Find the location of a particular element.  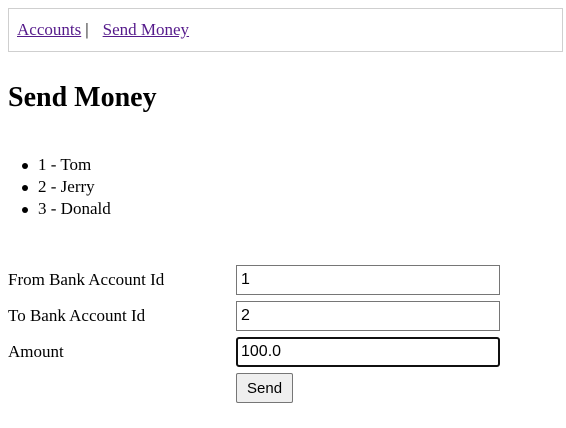

list-item: 2 - Jerry is located at coordinates (66, 187).